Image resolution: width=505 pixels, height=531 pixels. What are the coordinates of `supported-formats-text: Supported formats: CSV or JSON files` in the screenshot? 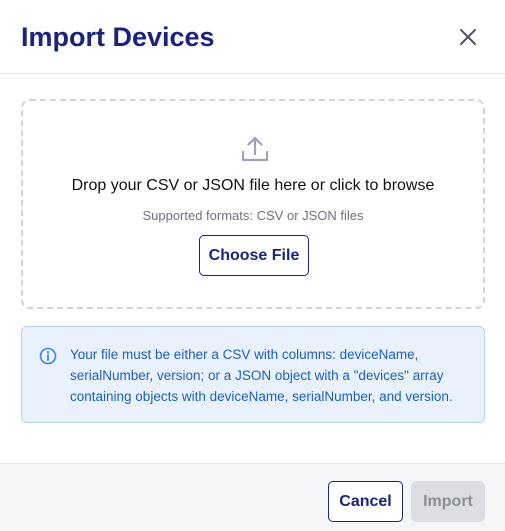 It's located at (253, 215).